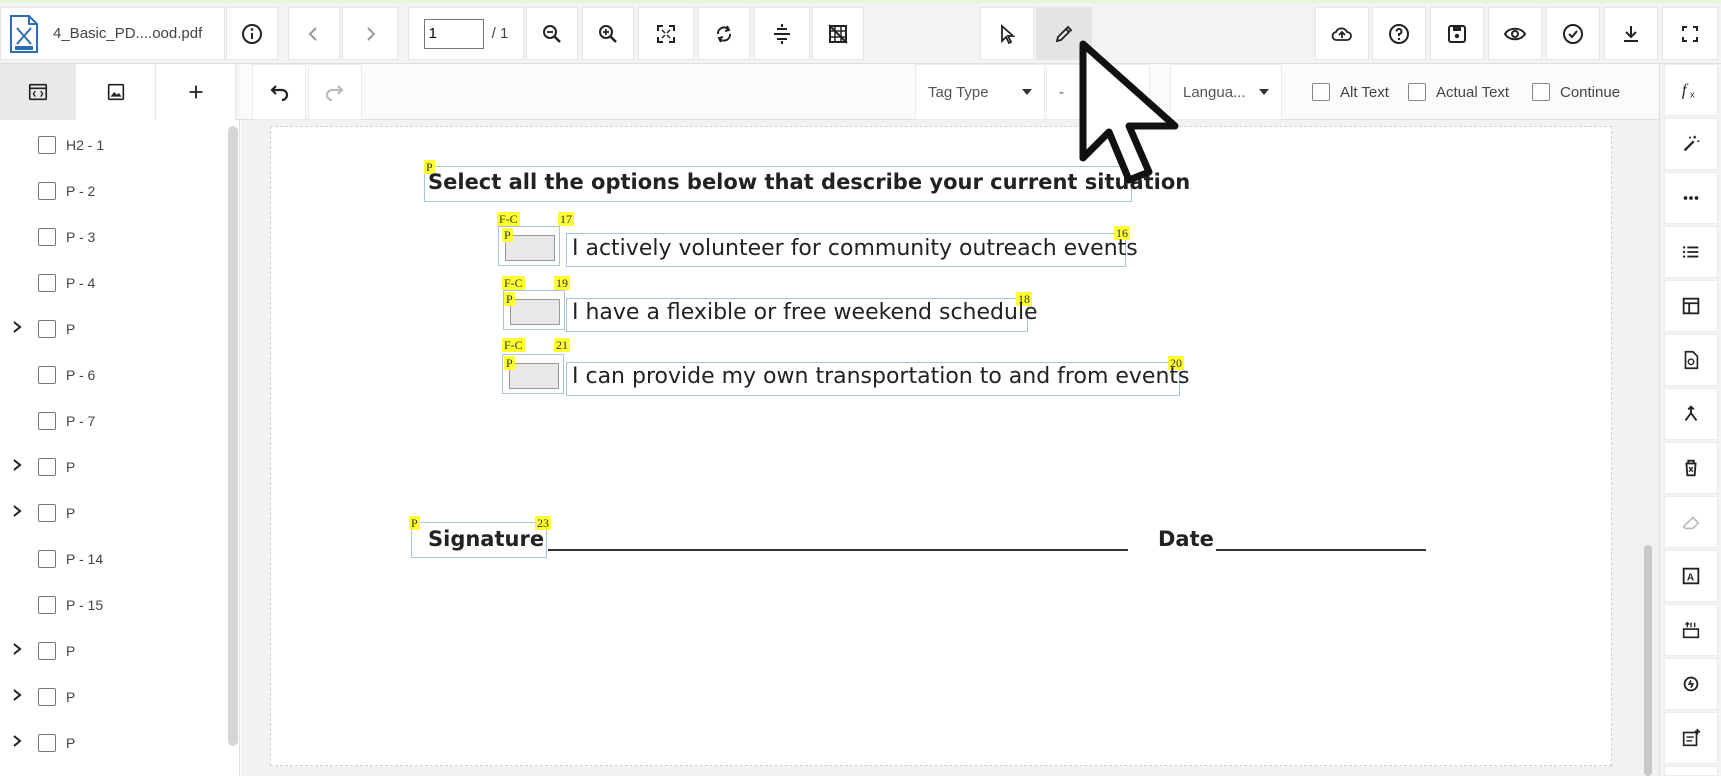 This screenshot has width=1721, height=776. I want to click on tree-item: P - 15, so click(114, 605).